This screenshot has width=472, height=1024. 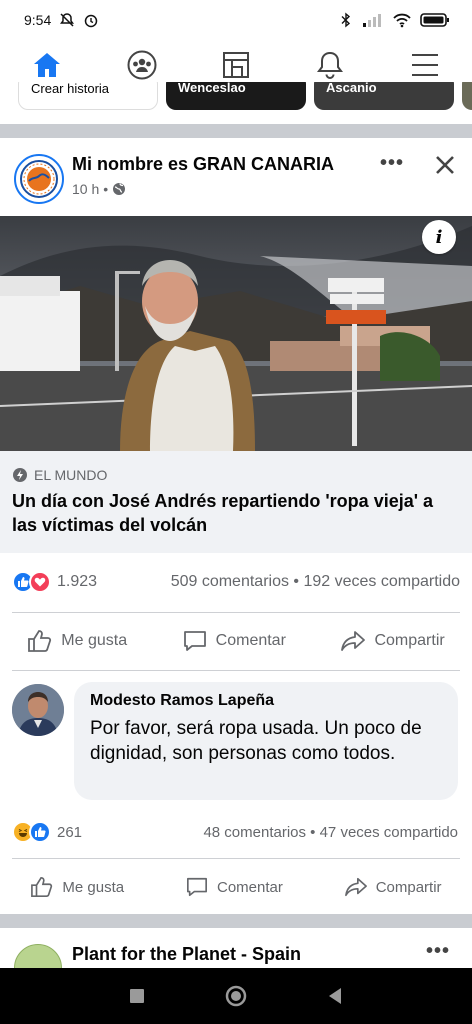 I want to click on page-logo-icon, so click(x=39, y=179).